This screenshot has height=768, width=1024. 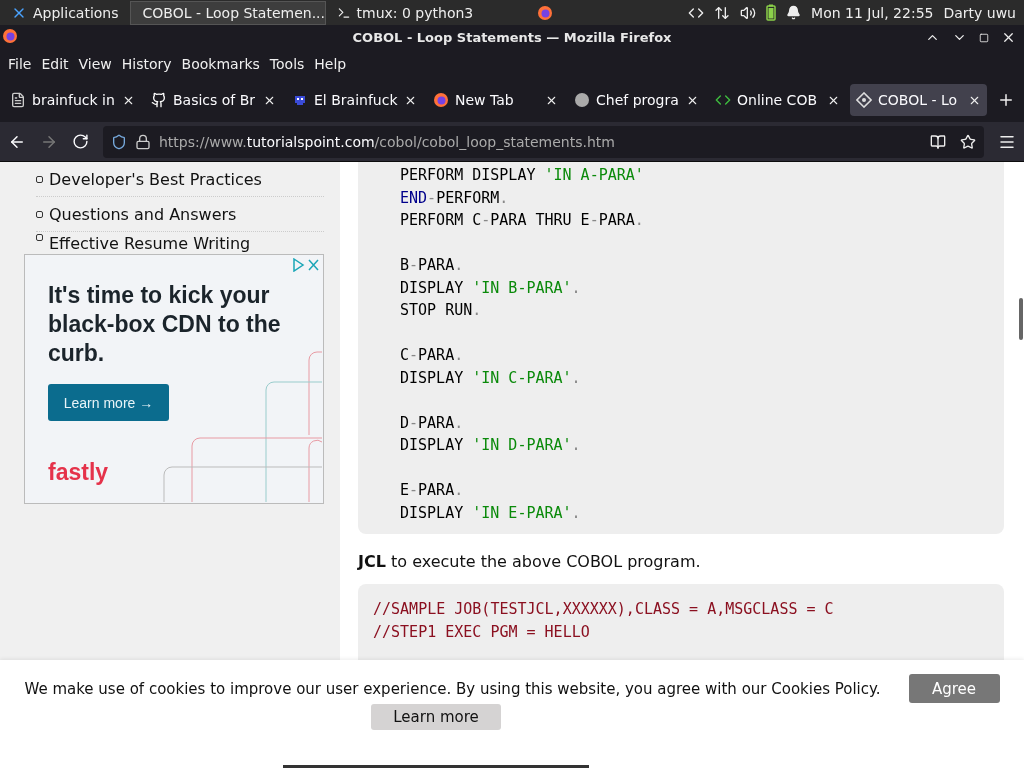 I want to click on code-line: B-PARA., so click(x=432, y=265).